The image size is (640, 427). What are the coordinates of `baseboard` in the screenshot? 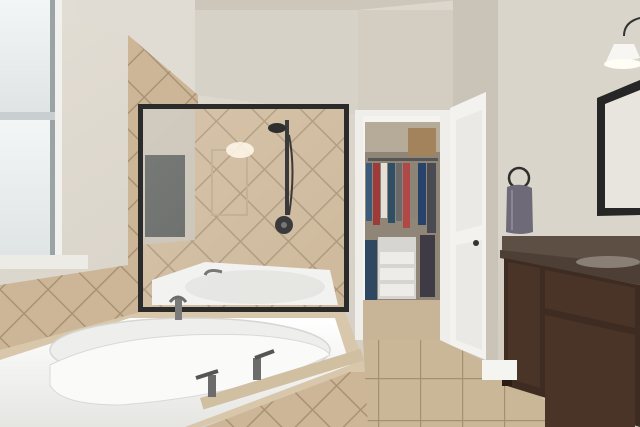 It's located at (499, 370).